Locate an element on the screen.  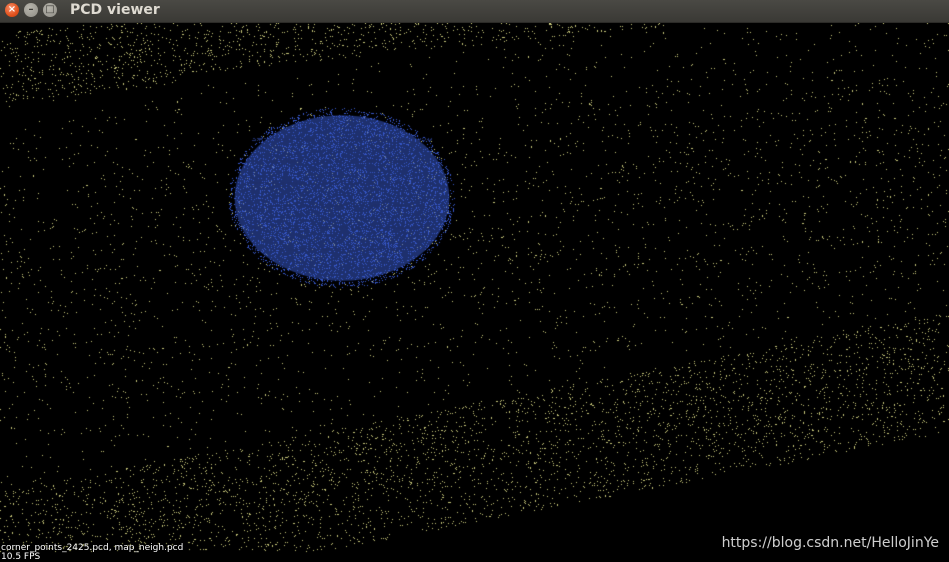
window-maximize-button: □ is located at coordinates (50, 10).